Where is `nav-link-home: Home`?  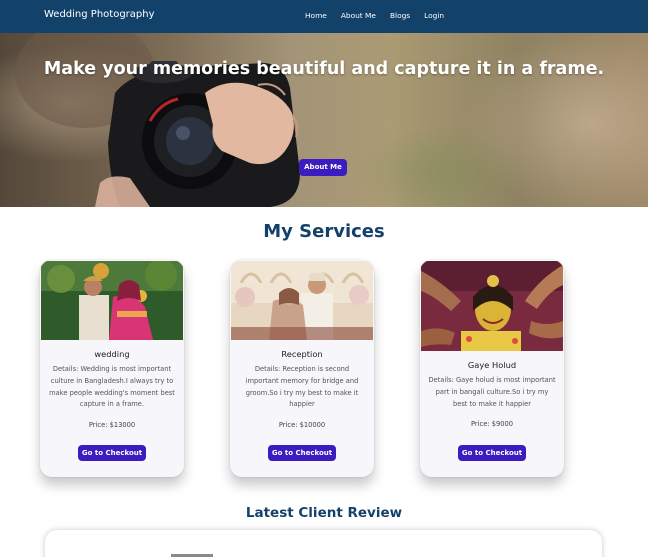 nav-link-home: Home is located at coordinates (316, 15).